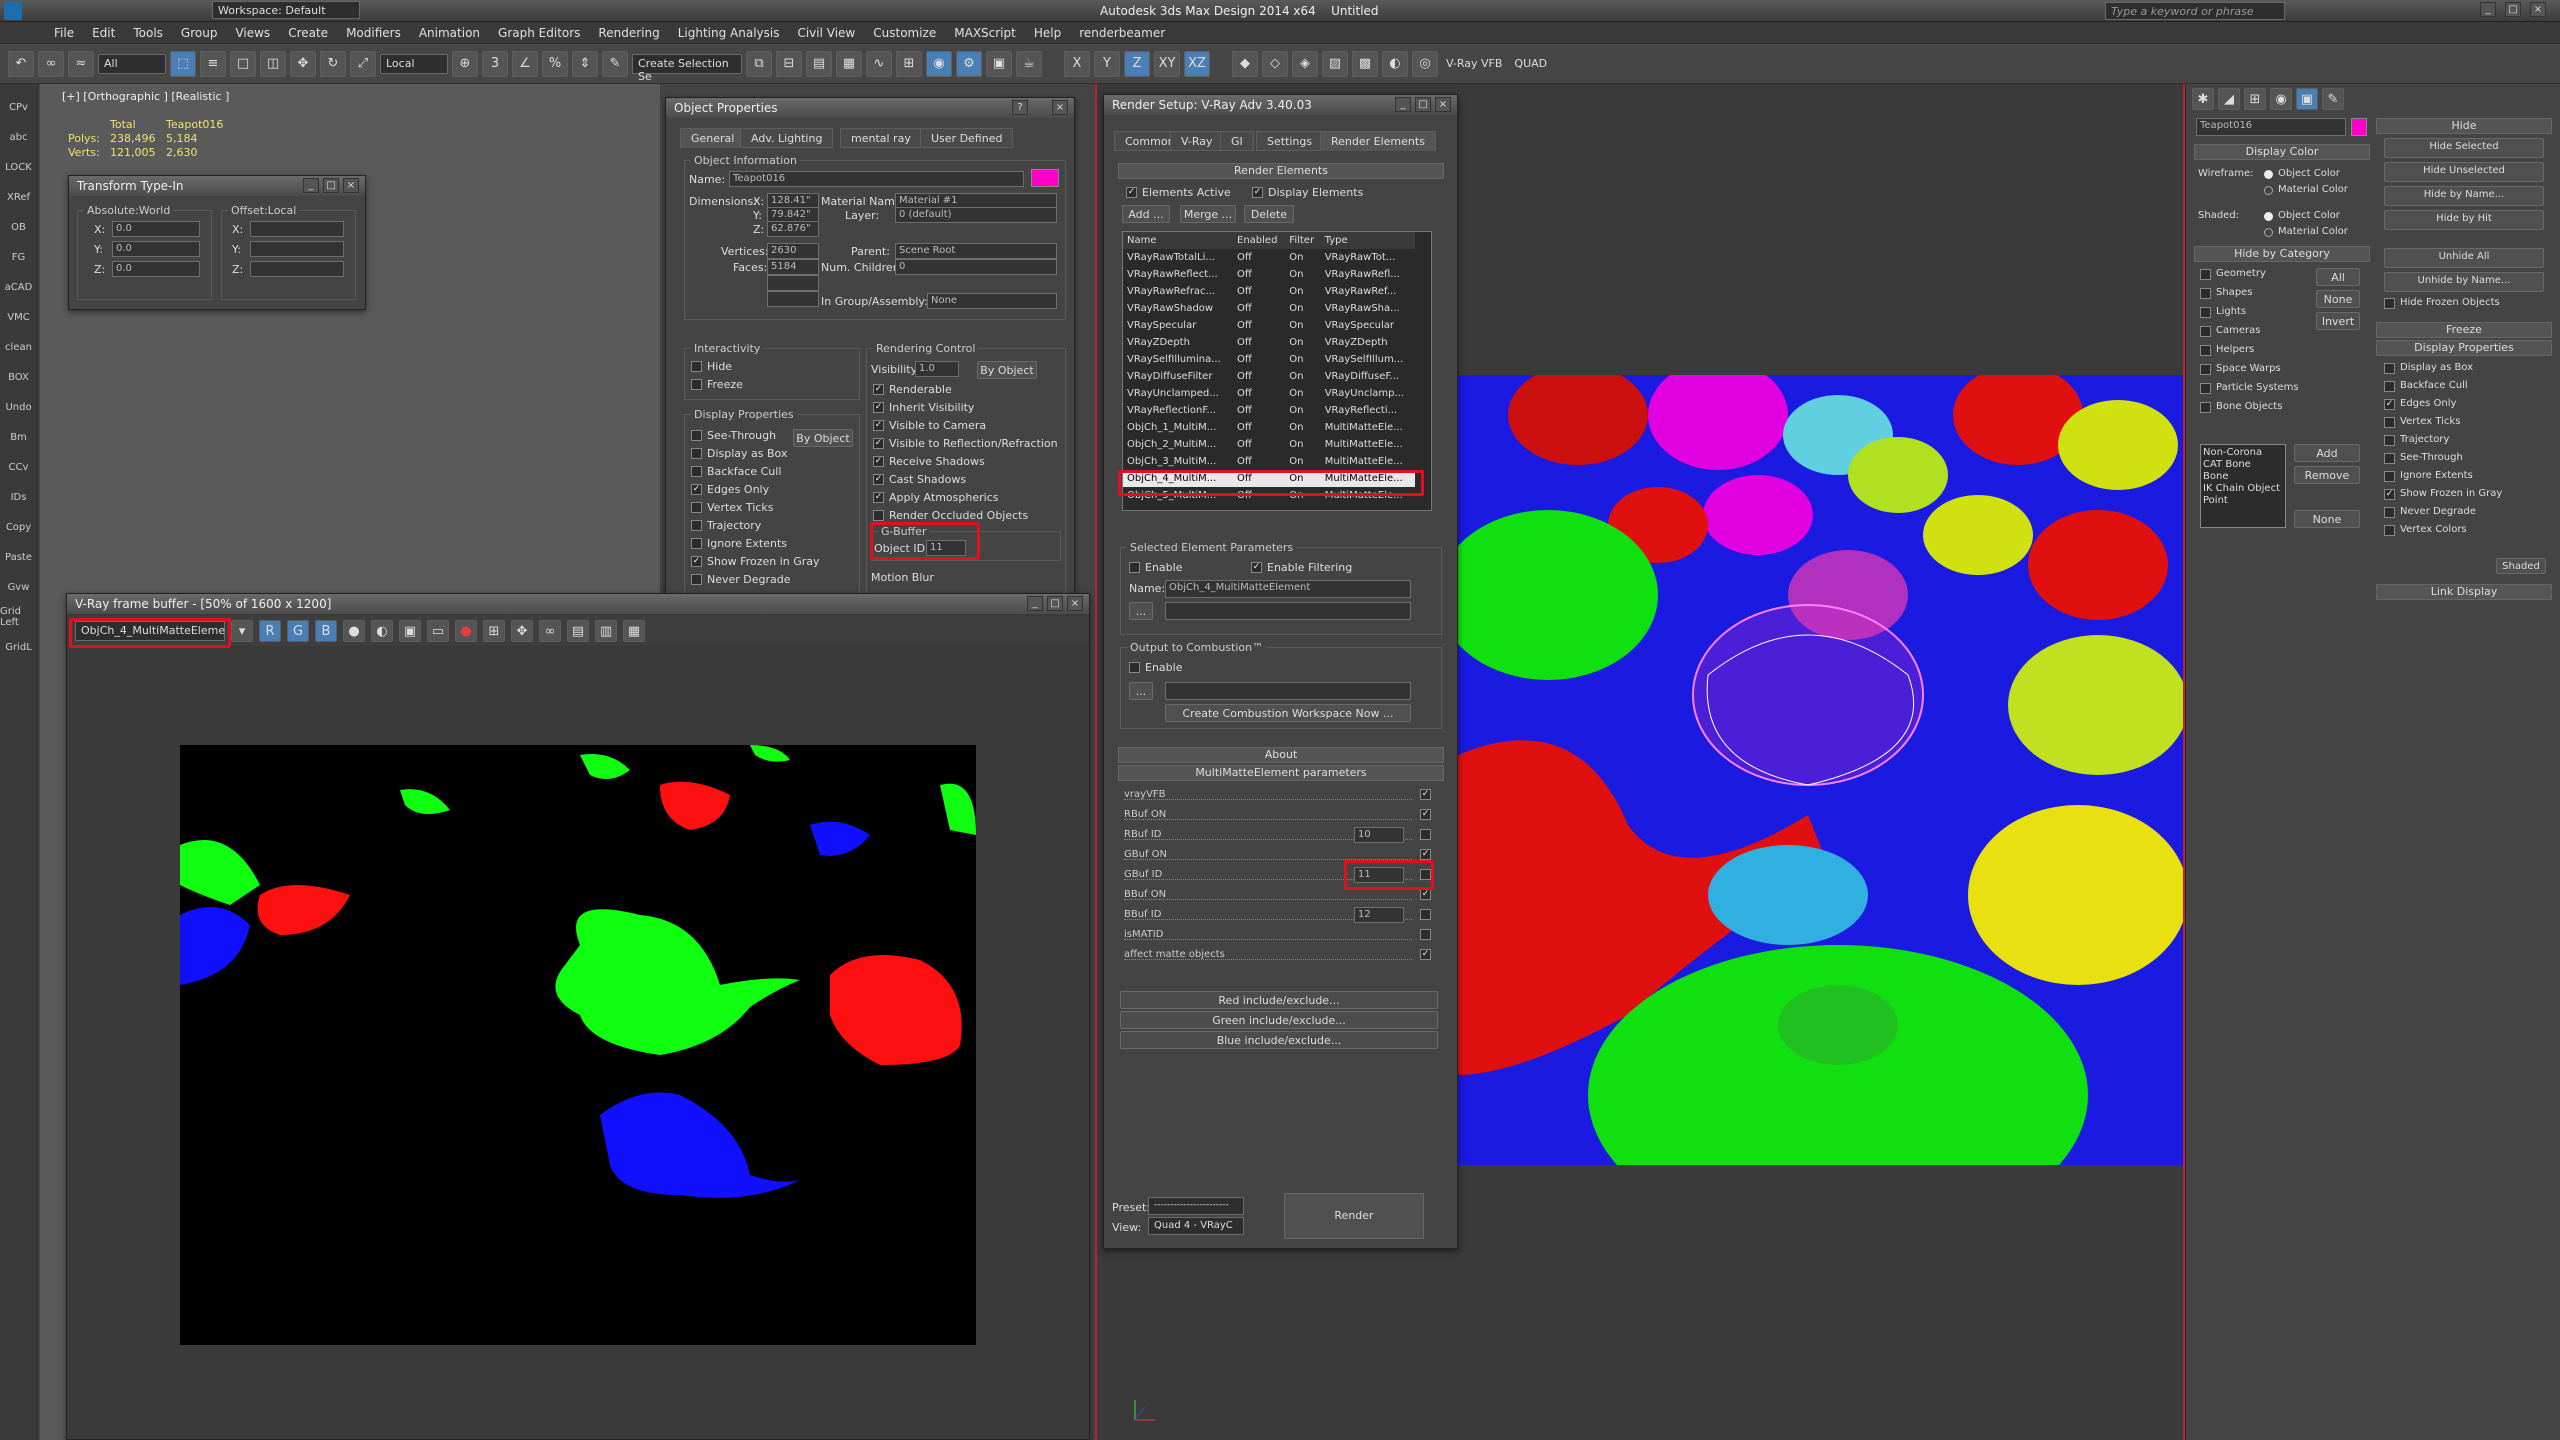 This screenshot has width=2560, height=1440. Describe the element at coordinates (1197, 63) in the screenshot. I see `axis-xz-button: XZ` at that location.